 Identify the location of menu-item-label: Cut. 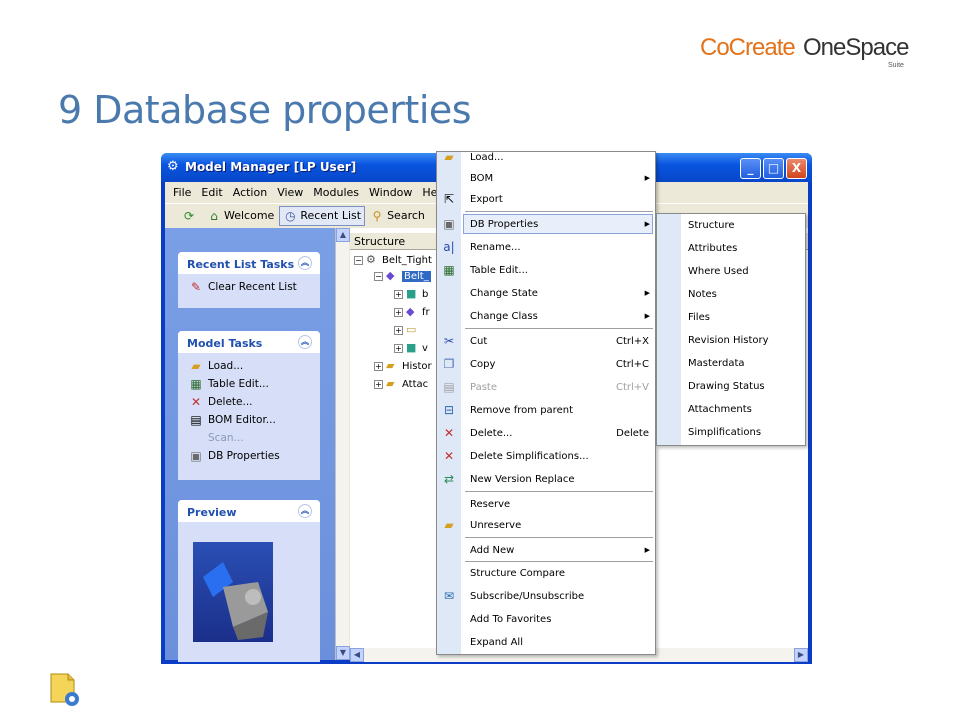
(479, 341).